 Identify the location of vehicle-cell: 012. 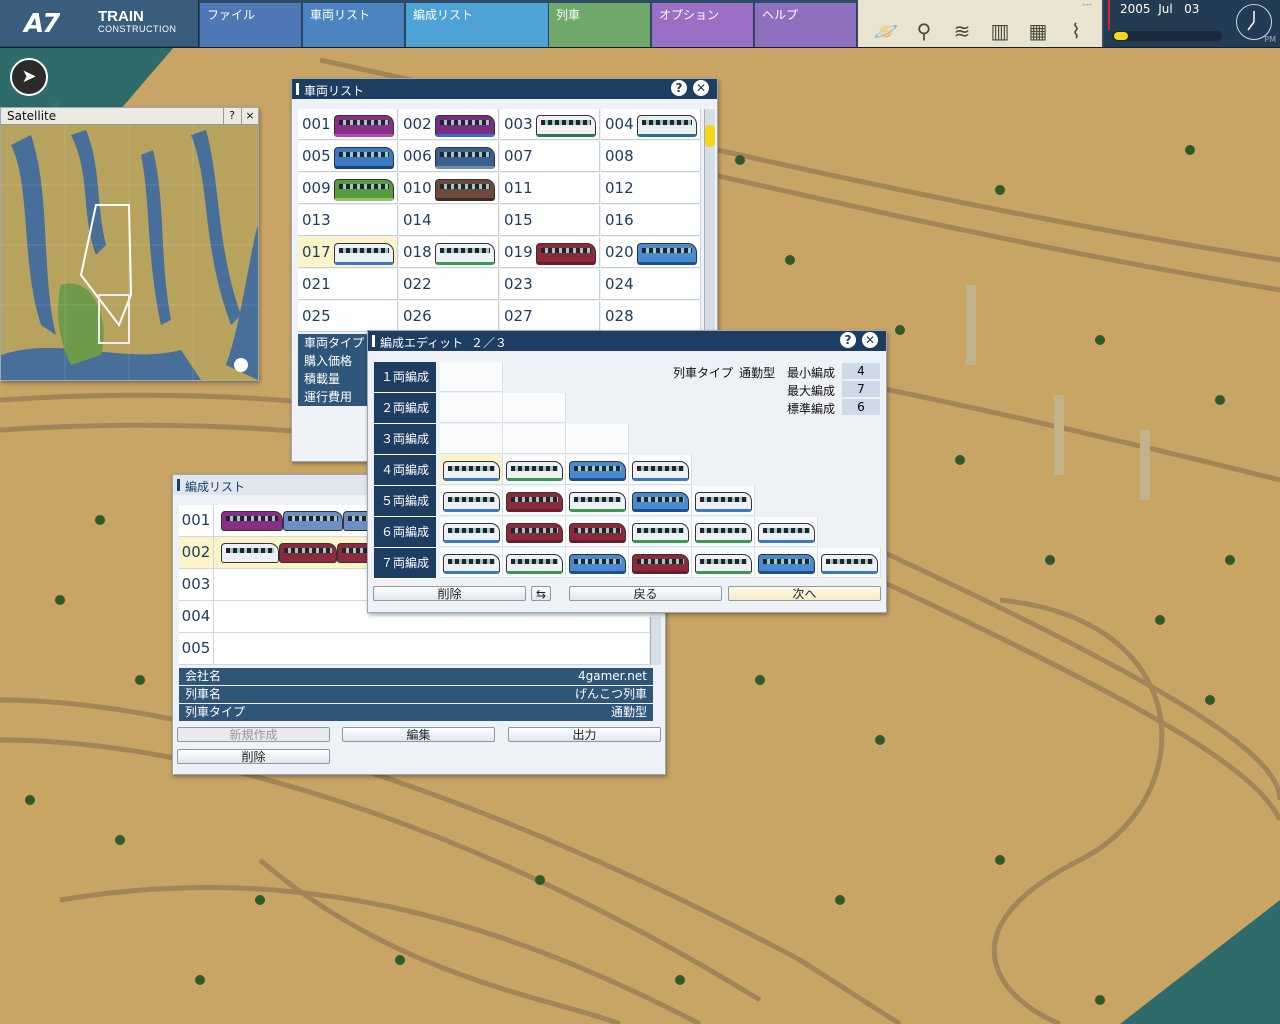
(651, 188).